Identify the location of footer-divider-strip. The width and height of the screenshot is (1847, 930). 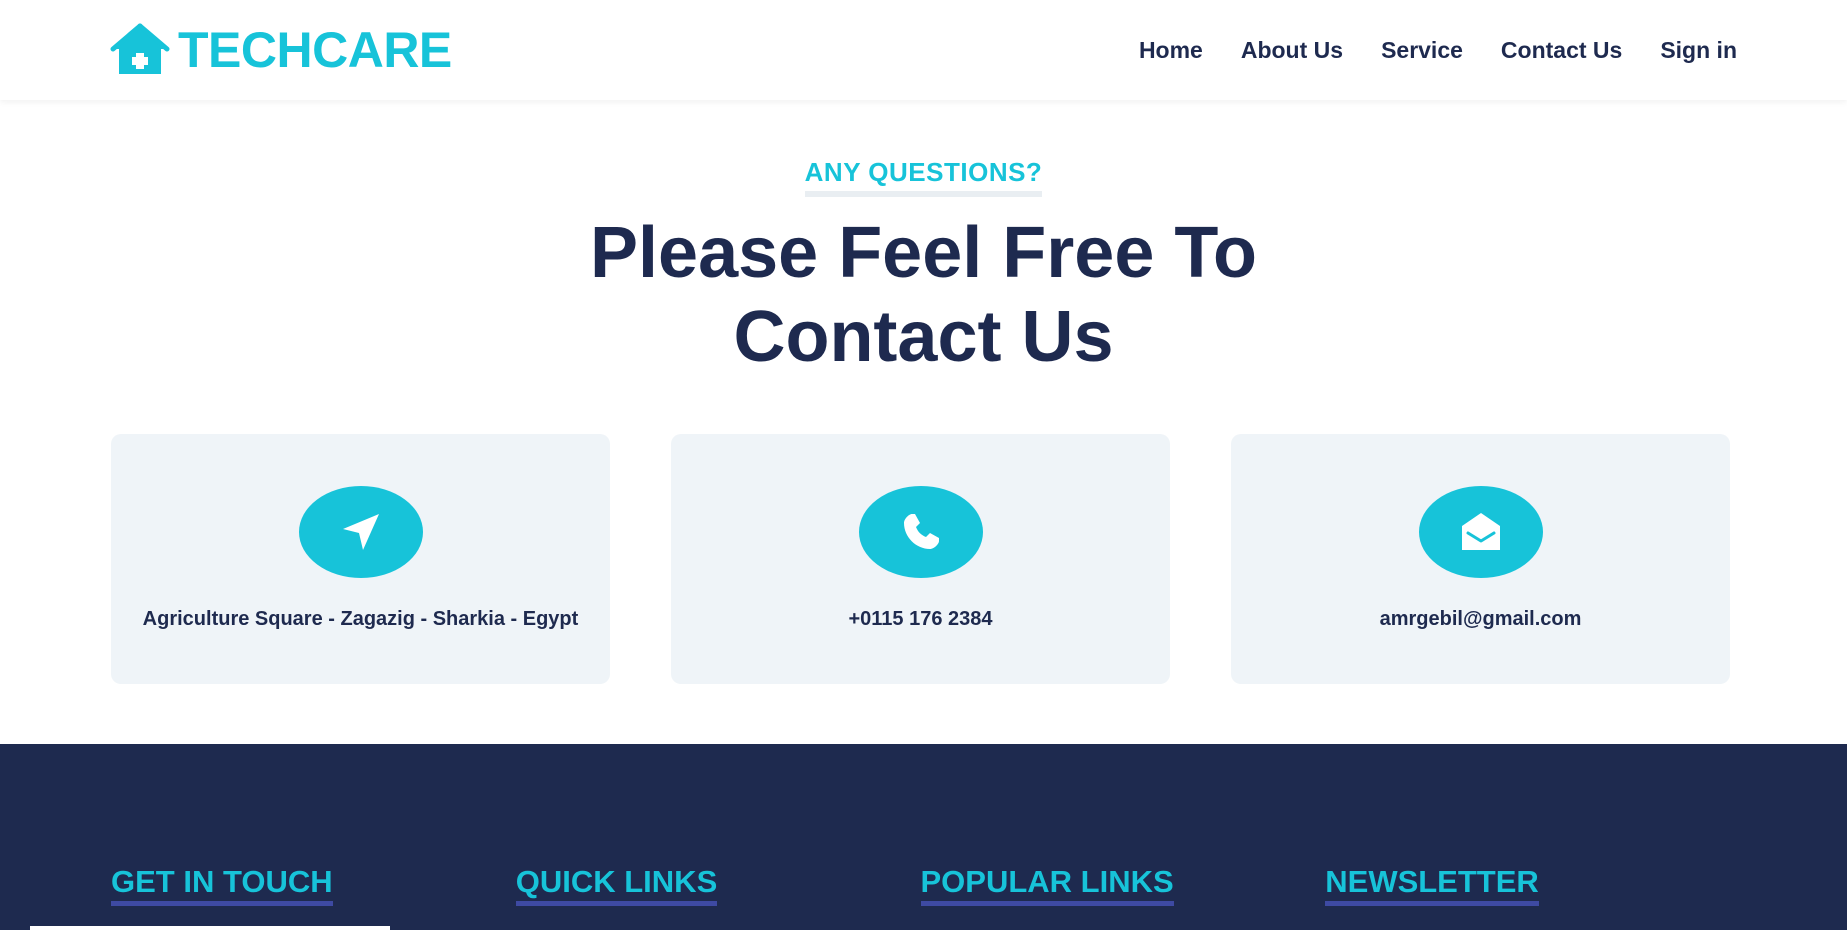
(210, 928).